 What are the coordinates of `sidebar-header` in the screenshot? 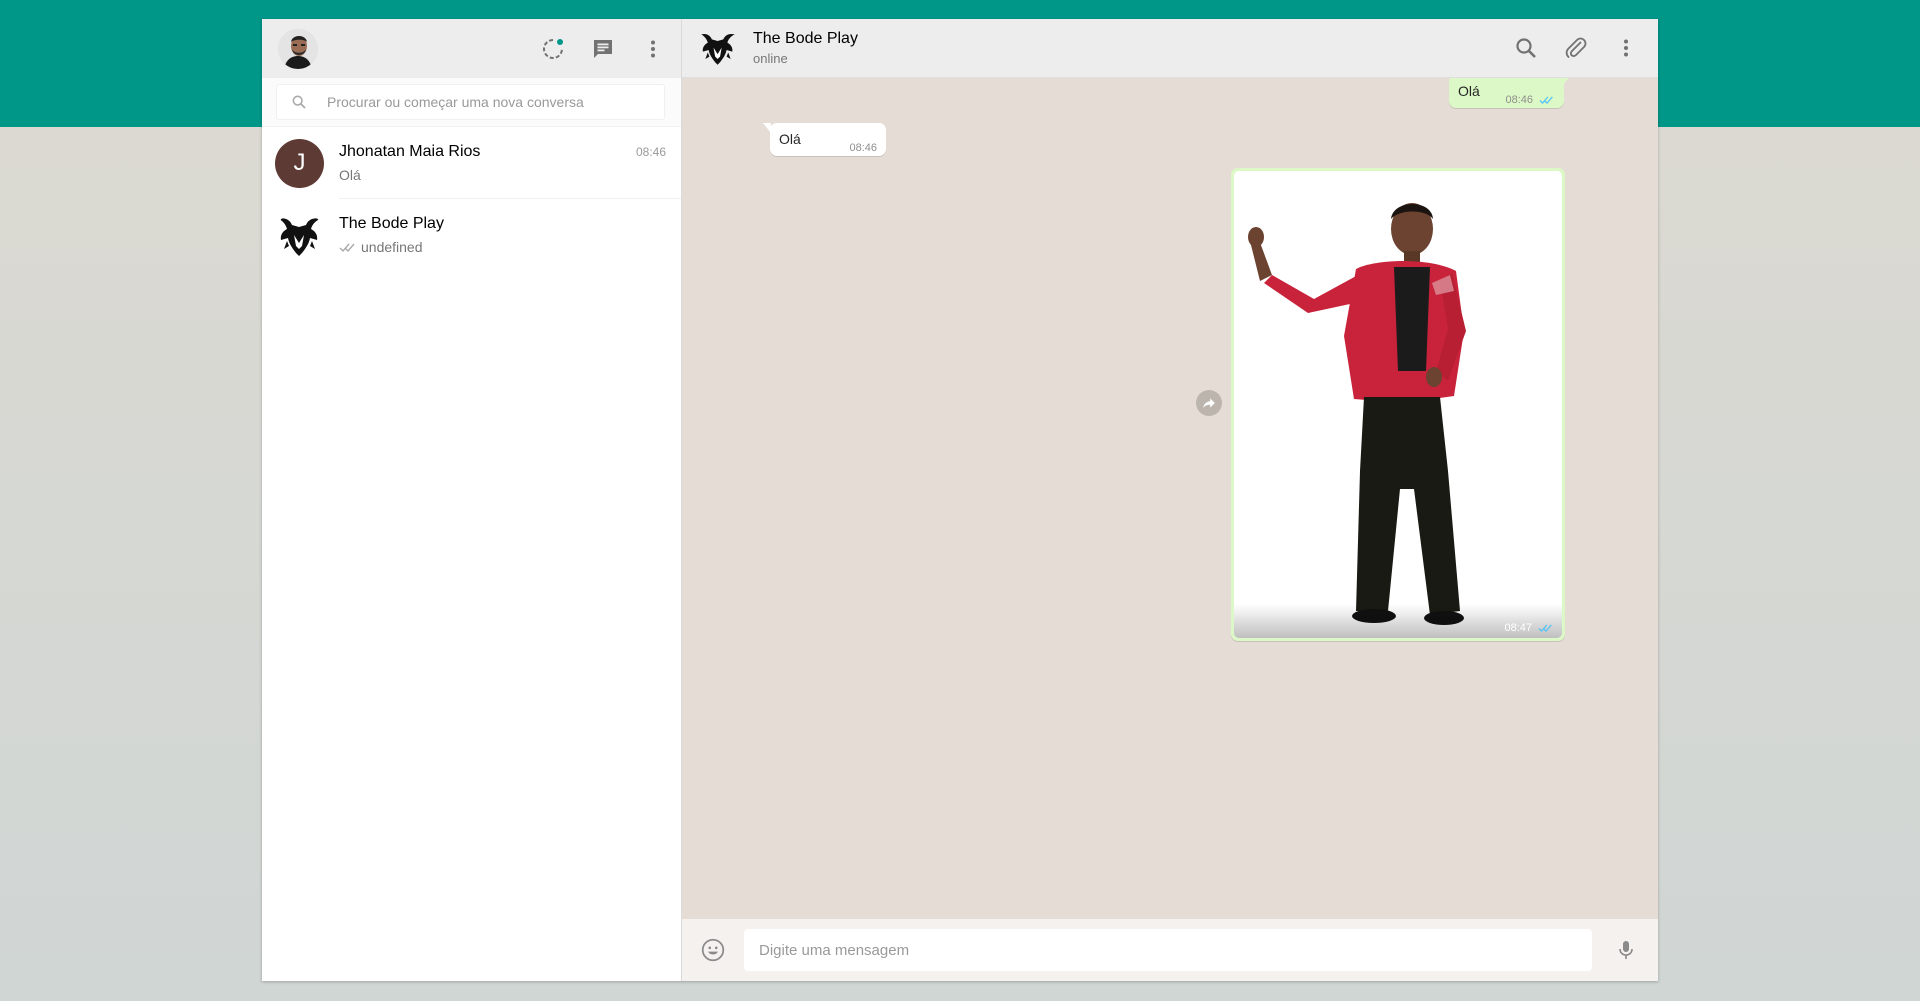 It's located at (471, 48).